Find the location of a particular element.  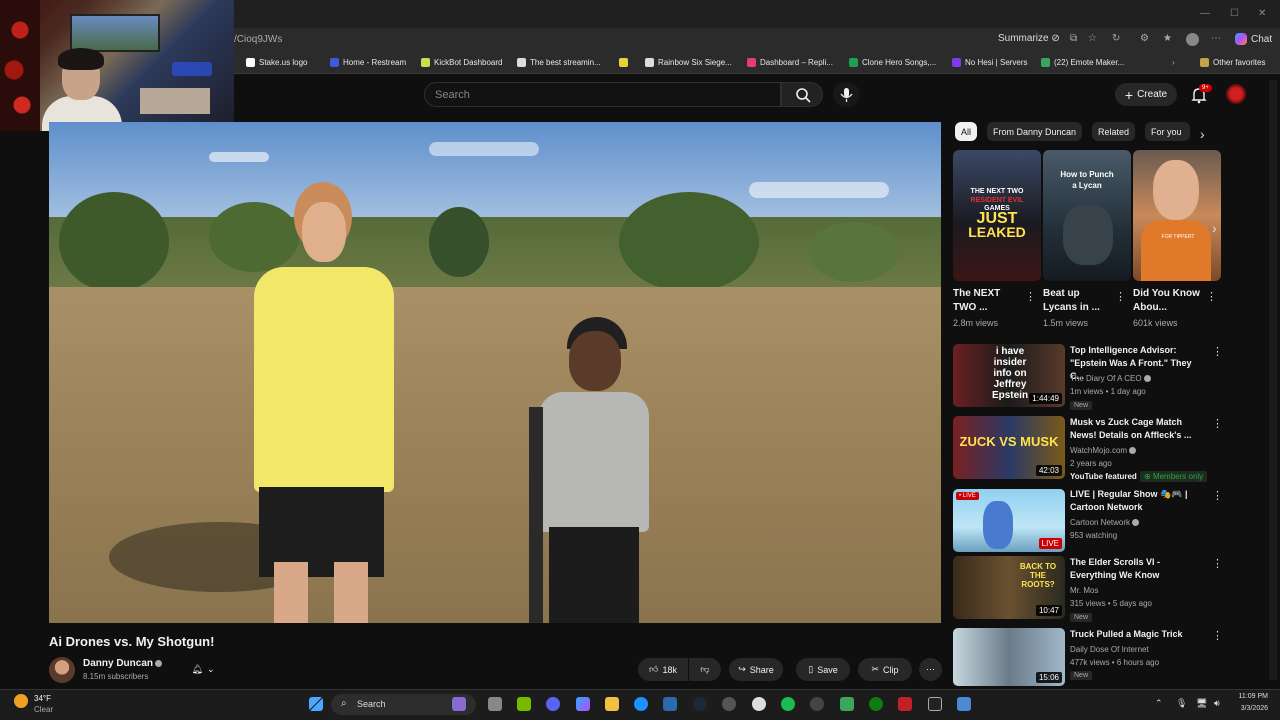

chip-related: Related is located at coordinates (1114, 131).